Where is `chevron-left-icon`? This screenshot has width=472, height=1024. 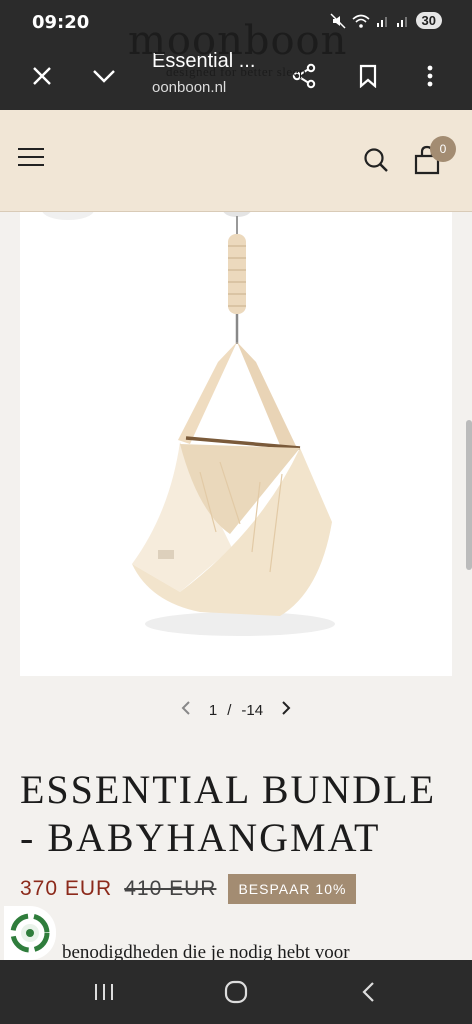 chevron-left-icon is located at coordinates (185, 707).